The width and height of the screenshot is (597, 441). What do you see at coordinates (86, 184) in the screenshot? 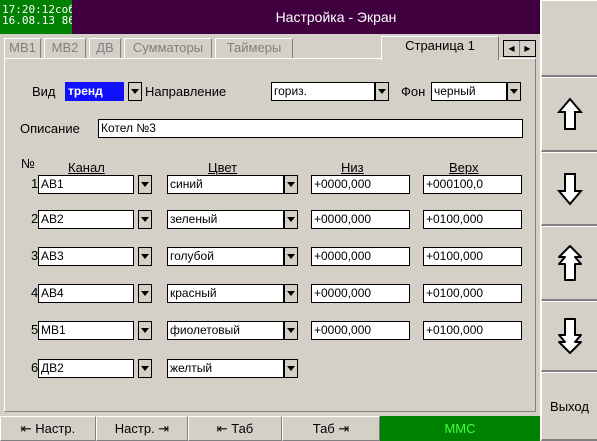
I see `channel-select: АВ1` at bounding box center [86, 184].